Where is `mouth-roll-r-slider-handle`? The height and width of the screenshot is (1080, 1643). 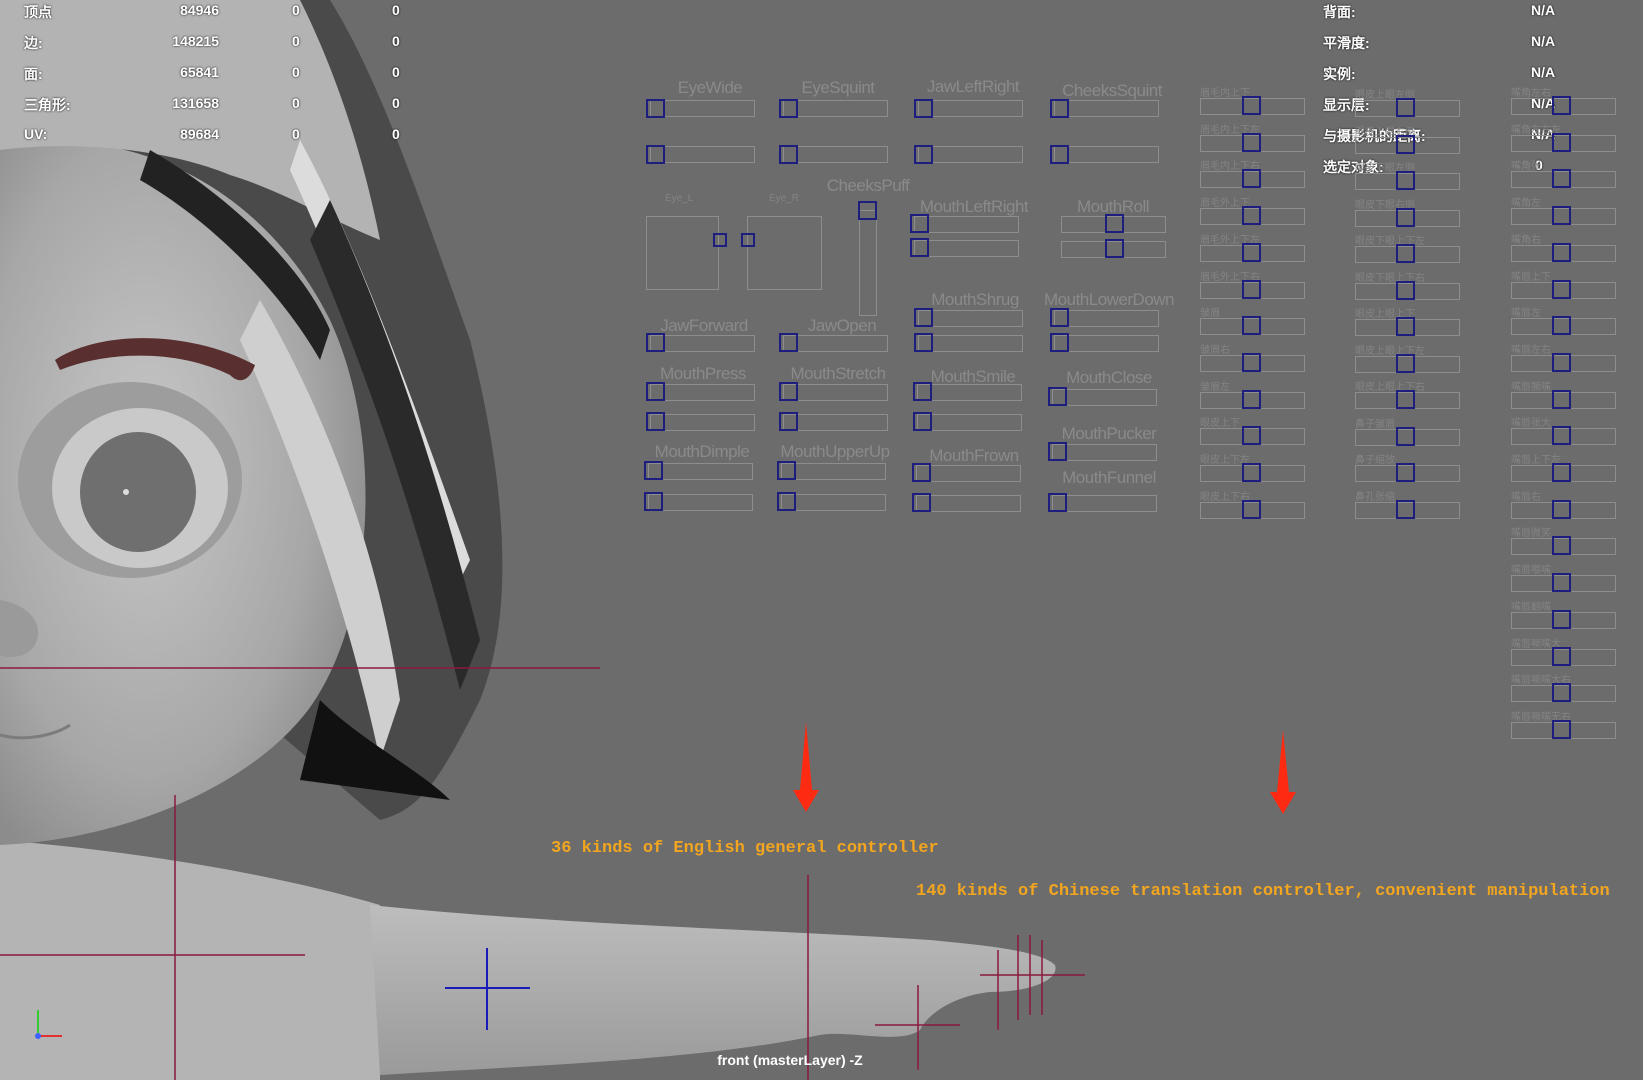
mouth-roll-r-slider-handle is located at coordinates (1114, 248).